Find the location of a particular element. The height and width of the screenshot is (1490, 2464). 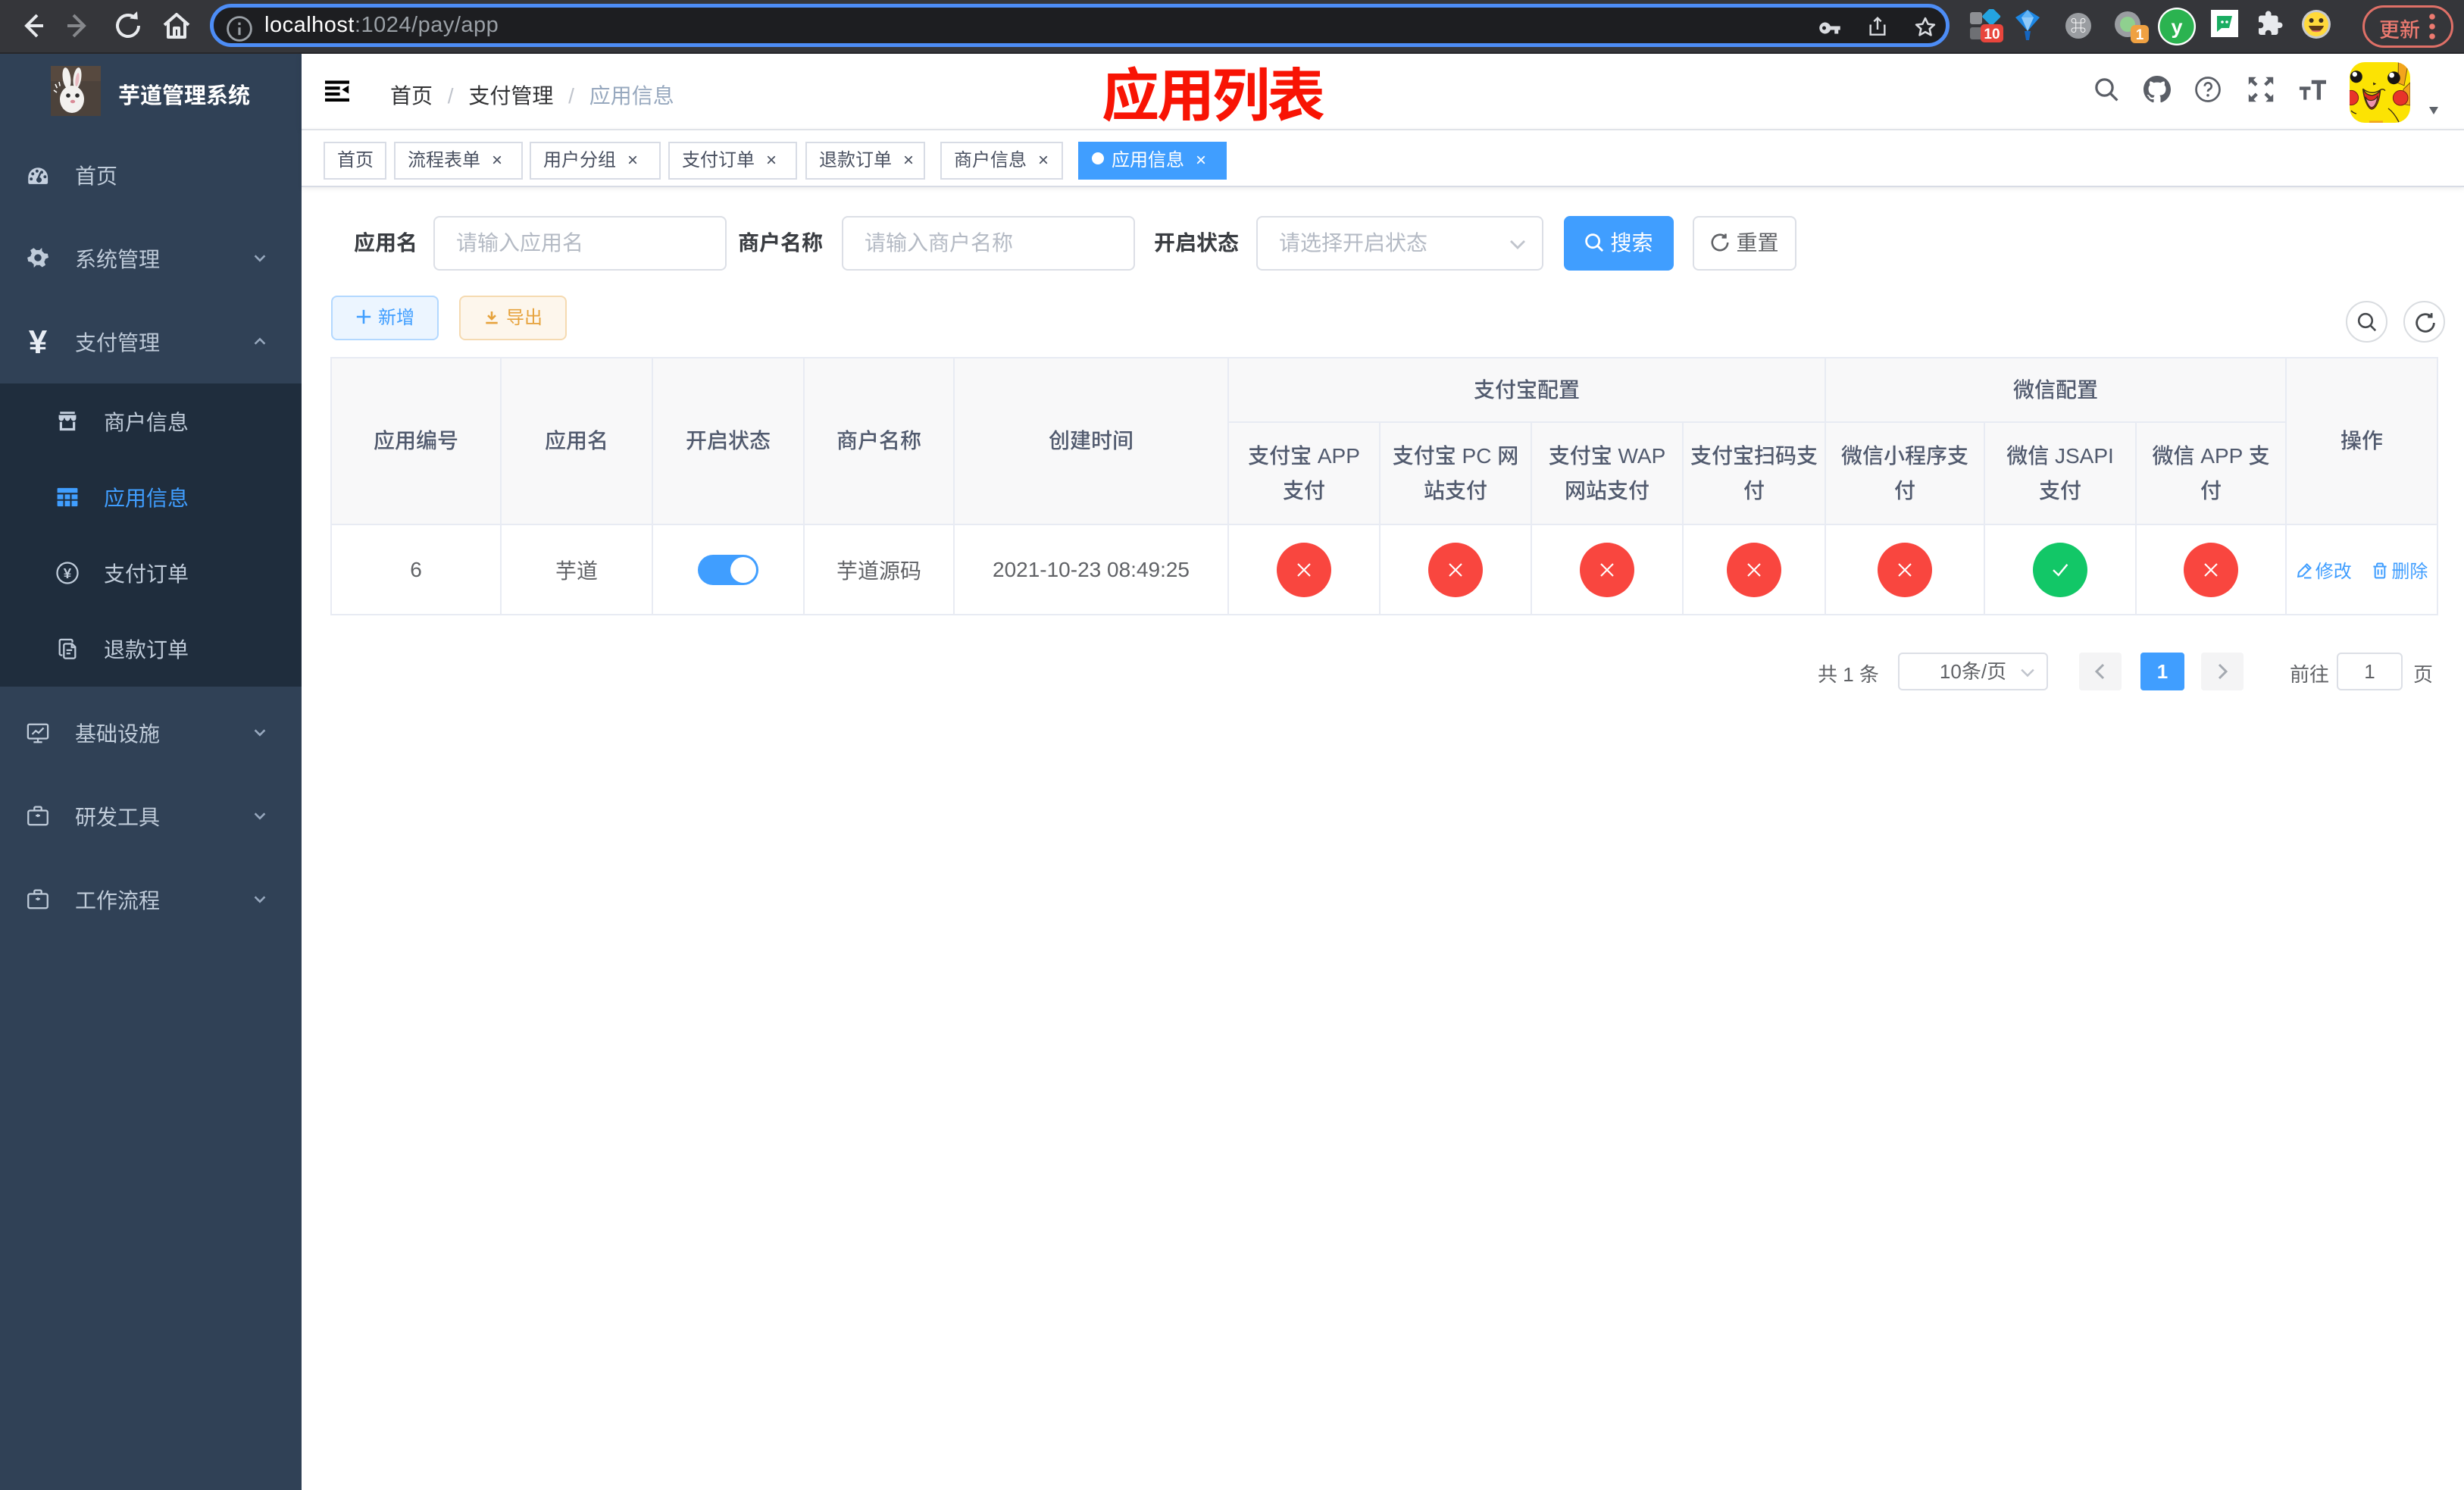

svg-text: 1 is located at coordinates (2140, 35).